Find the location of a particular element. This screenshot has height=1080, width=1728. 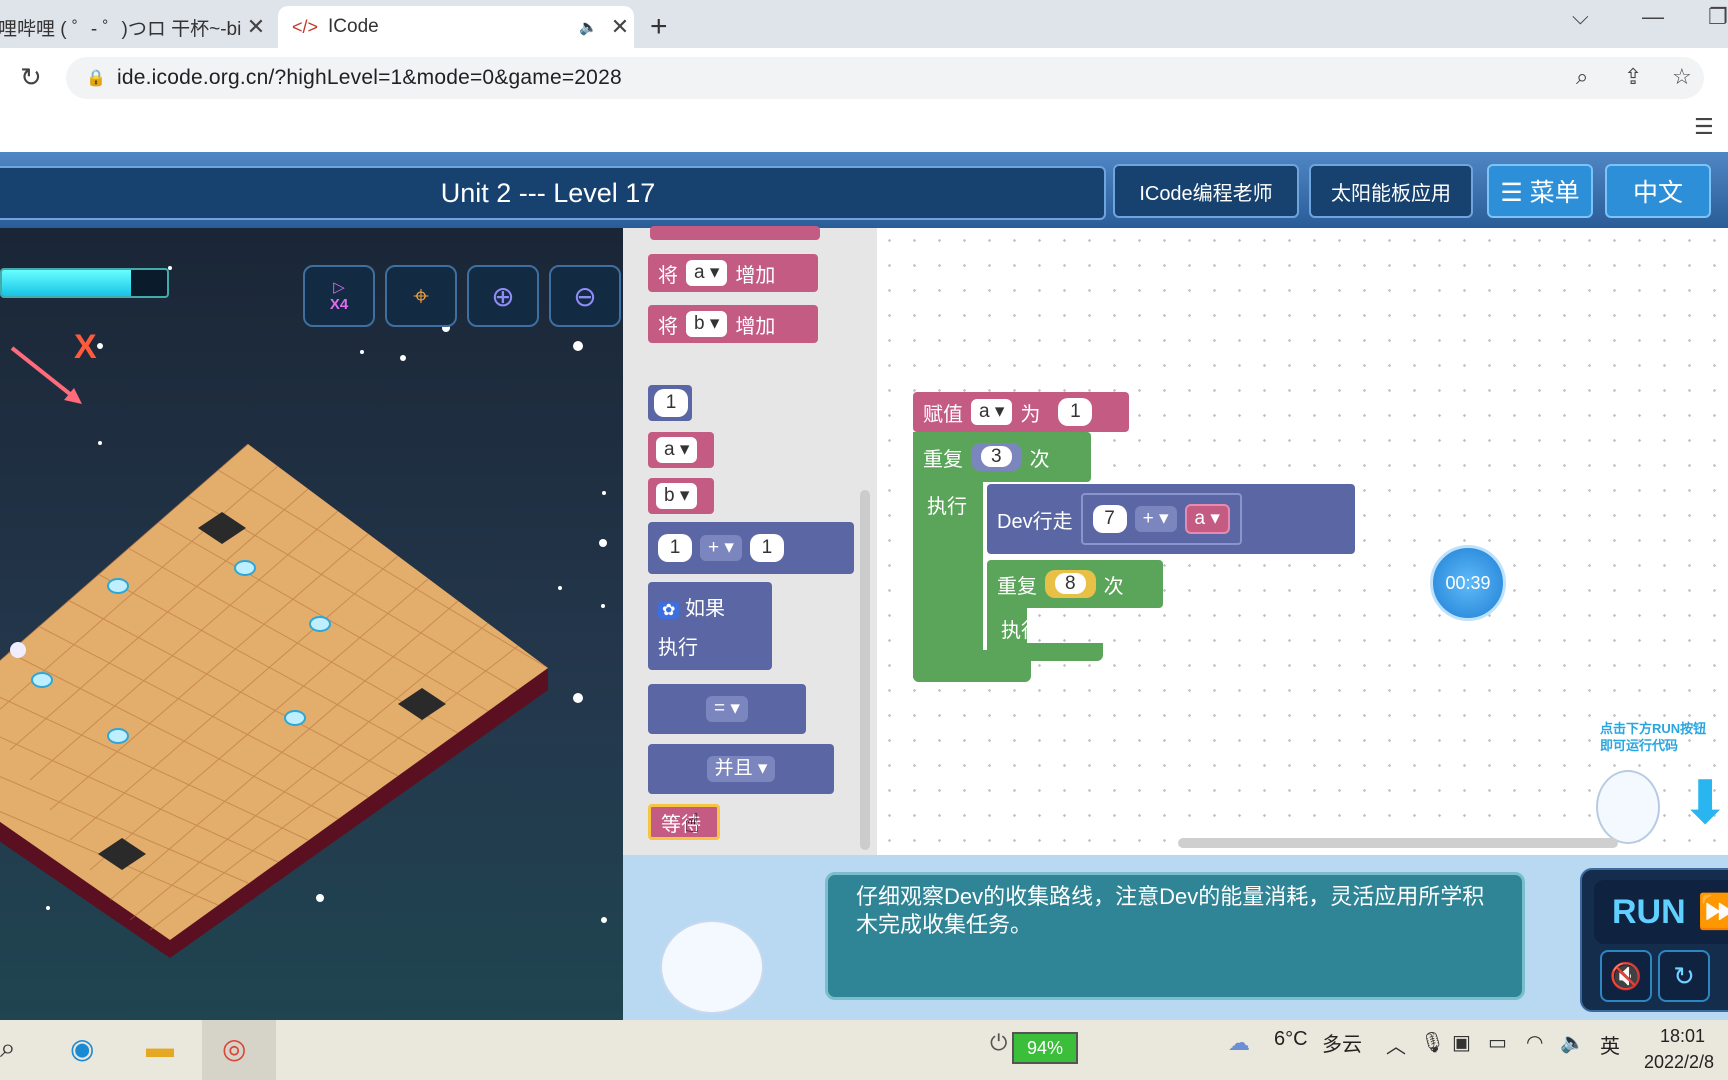

language-button: 中文 is located at coordinates (1658, 191).